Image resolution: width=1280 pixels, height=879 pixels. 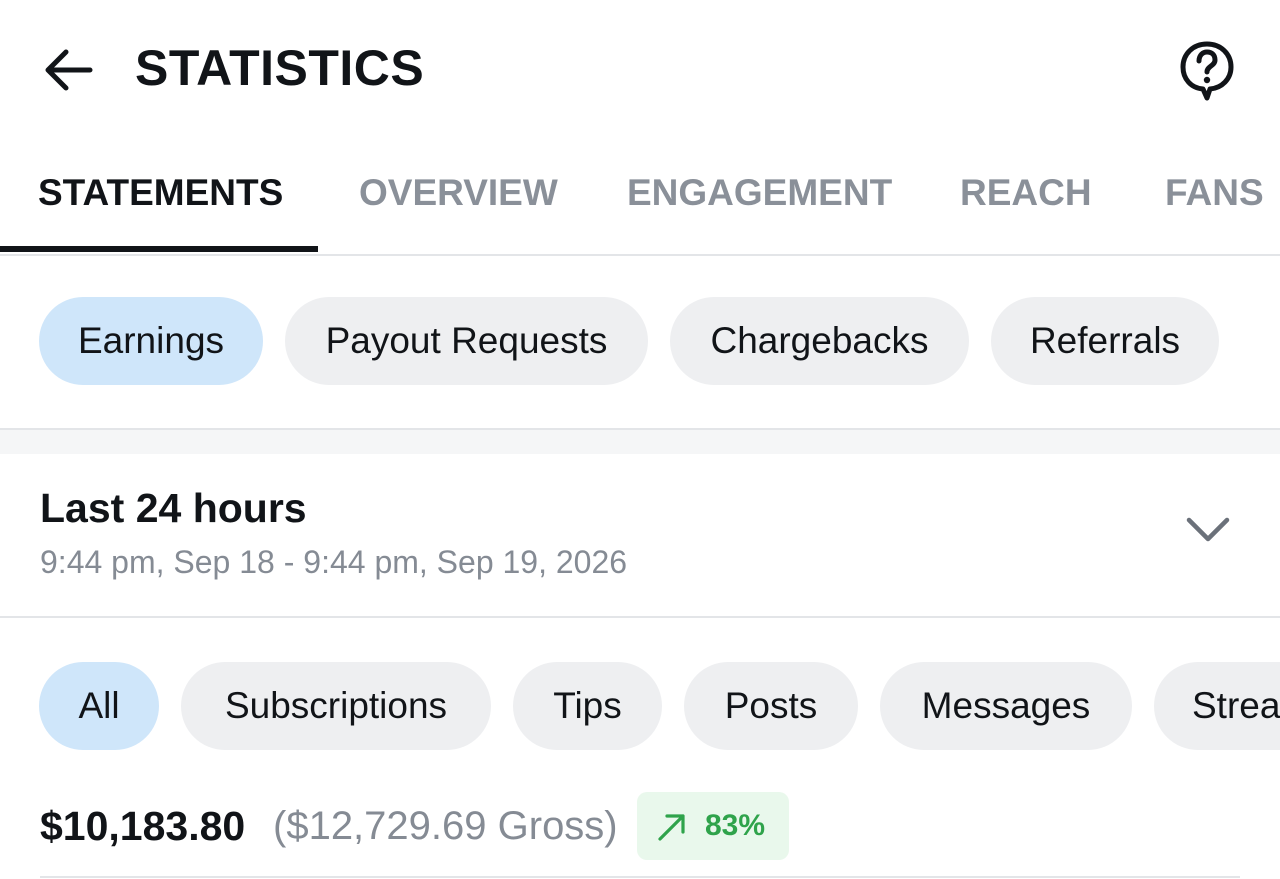 I want to click on active-tab-indicator, so click(x=159, y=249).